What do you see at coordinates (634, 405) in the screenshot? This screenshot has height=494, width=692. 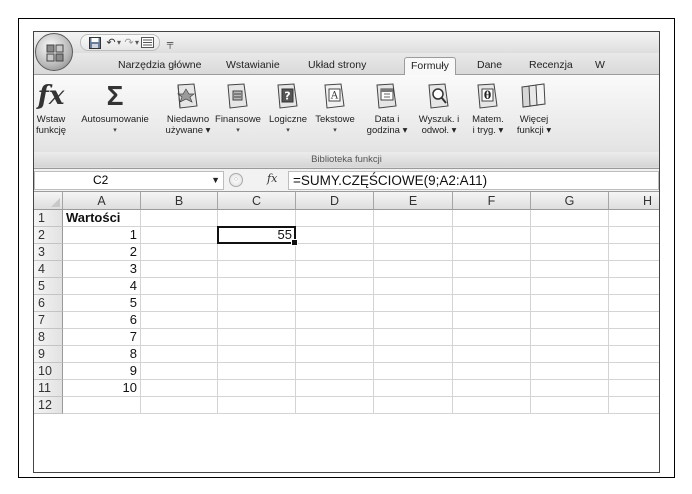 I see `cell-h12` at bounding box center [634, 405].